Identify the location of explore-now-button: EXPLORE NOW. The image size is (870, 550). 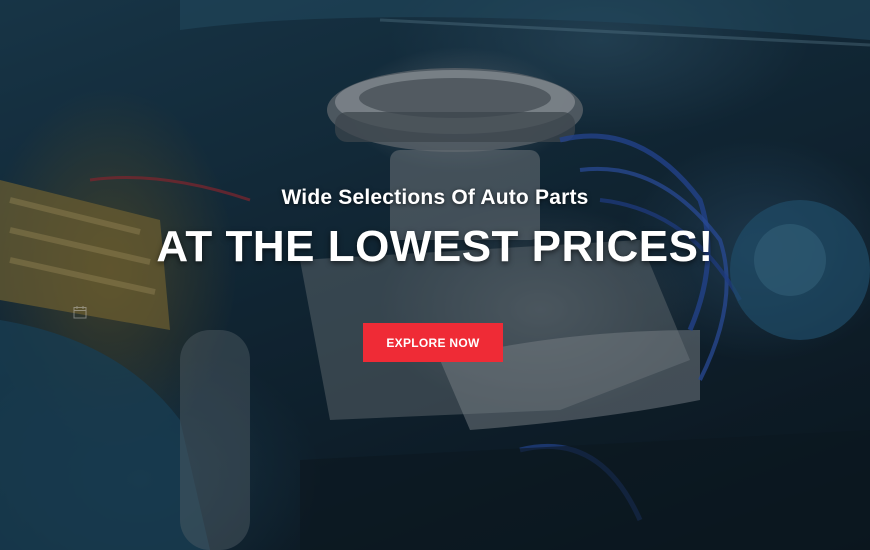
(433, 342).